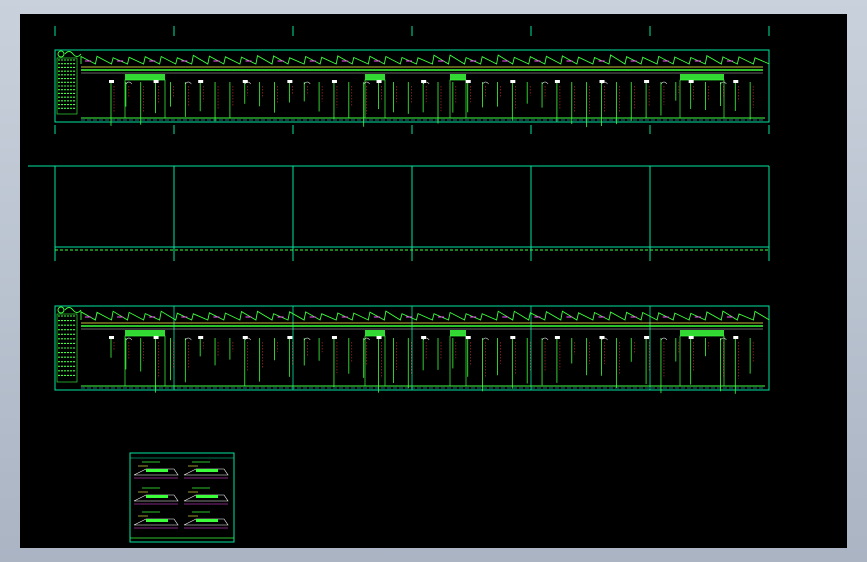 The image size is (867, 562). Describe the element at coordinates (399, 213) in the screenshot. I see `middle-blank-sheets` at that location.